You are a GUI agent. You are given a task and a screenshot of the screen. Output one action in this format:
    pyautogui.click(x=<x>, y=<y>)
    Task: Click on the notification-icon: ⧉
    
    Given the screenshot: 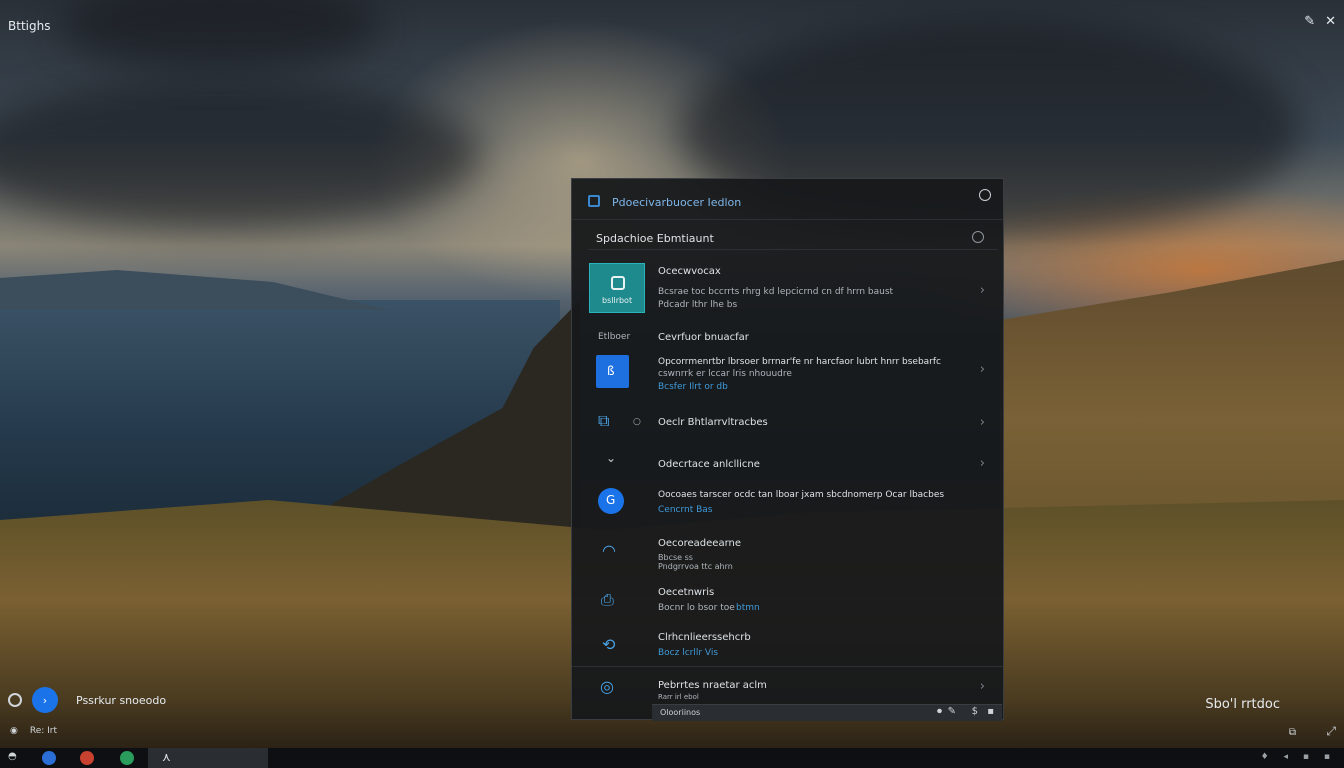 What is the action you would take?
    pyautogui.click(x=1292, y=732)
    